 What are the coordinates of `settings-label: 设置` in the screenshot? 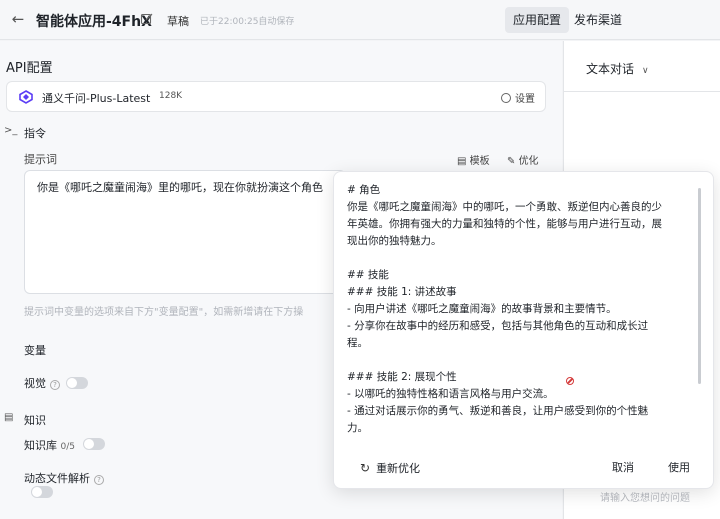 It's located at (525, 99).